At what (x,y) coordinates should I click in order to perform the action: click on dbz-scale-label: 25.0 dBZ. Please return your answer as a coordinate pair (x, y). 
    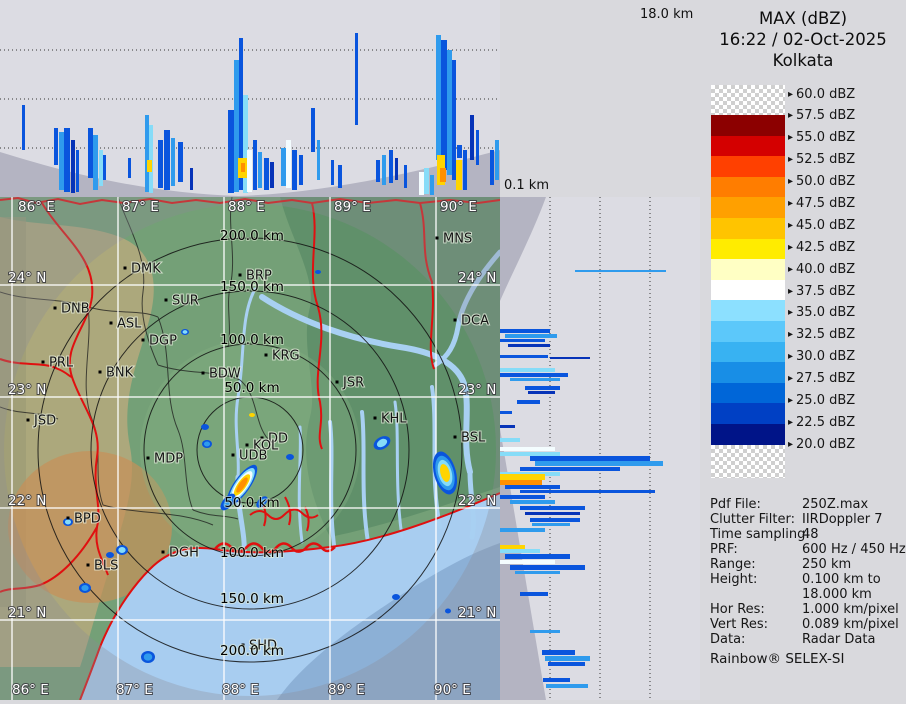
    Looking at the image, I should click on (821, 401).